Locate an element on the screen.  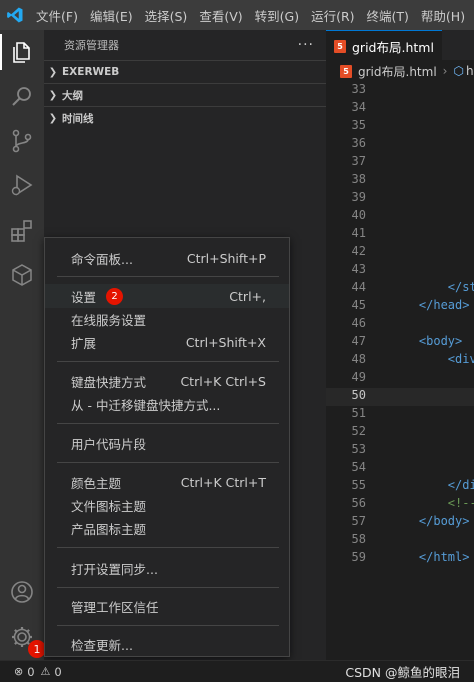
code-text: <!-- <p is located at coordinates (460, 503).